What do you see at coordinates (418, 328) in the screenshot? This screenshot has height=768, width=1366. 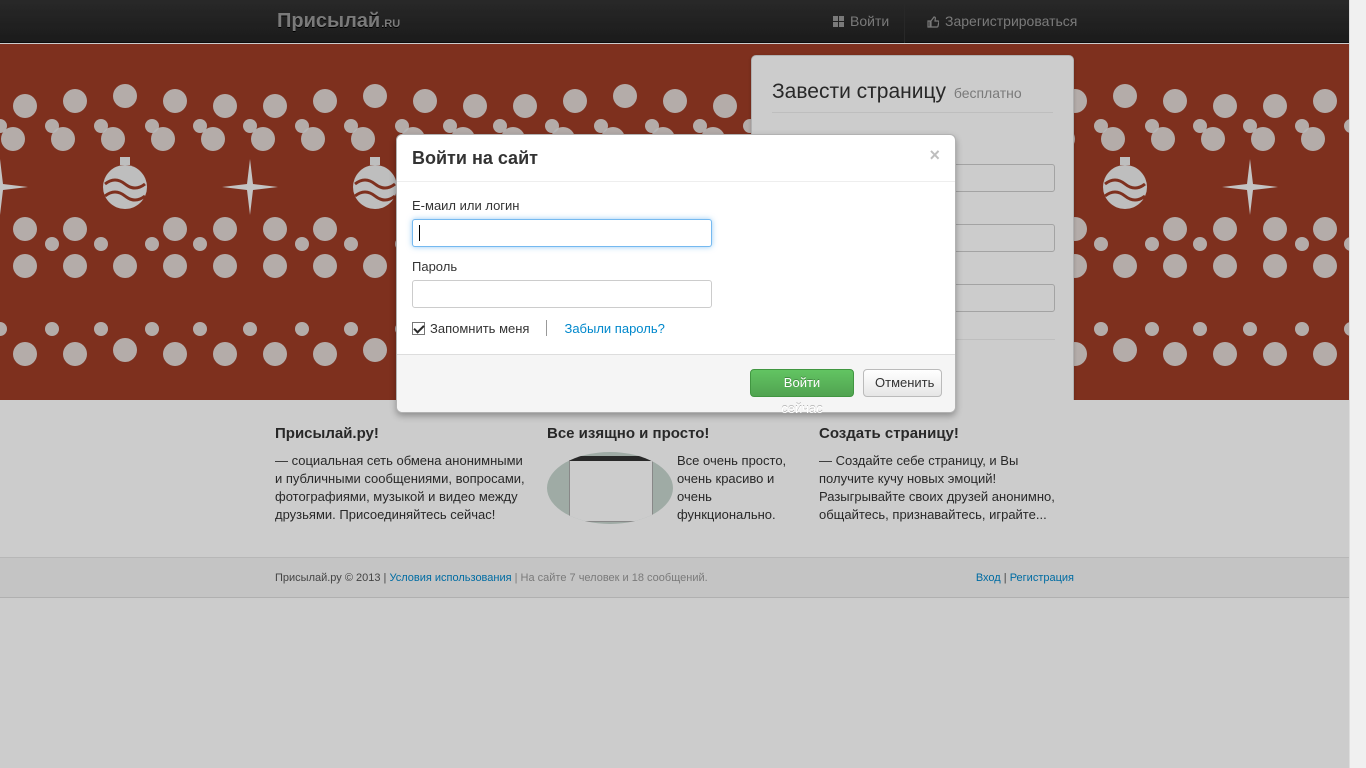 I see `remember-checkbox` at bounding box center [418, 328].